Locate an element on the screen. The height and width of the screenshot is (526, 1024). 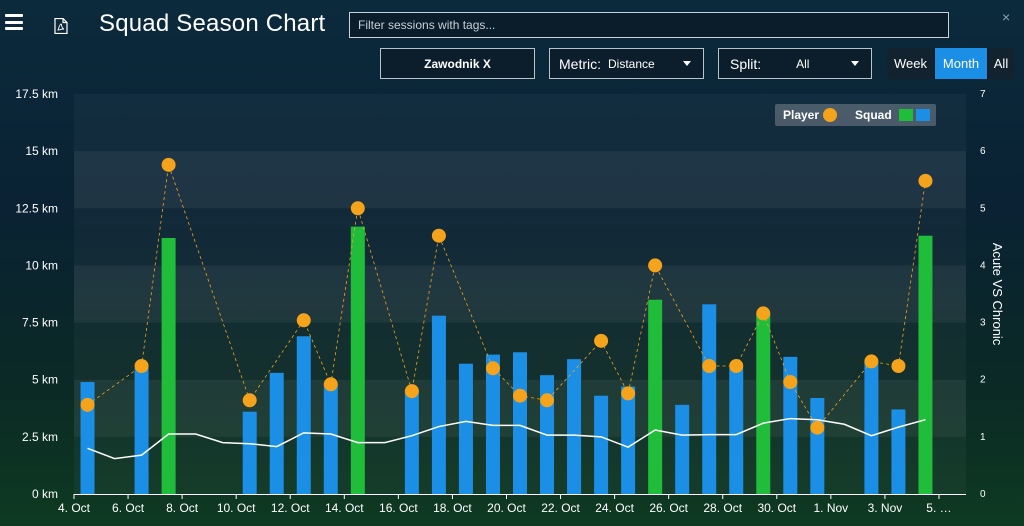
y-left-tick-label: 2.5 km is located at coordinates (40, 437).